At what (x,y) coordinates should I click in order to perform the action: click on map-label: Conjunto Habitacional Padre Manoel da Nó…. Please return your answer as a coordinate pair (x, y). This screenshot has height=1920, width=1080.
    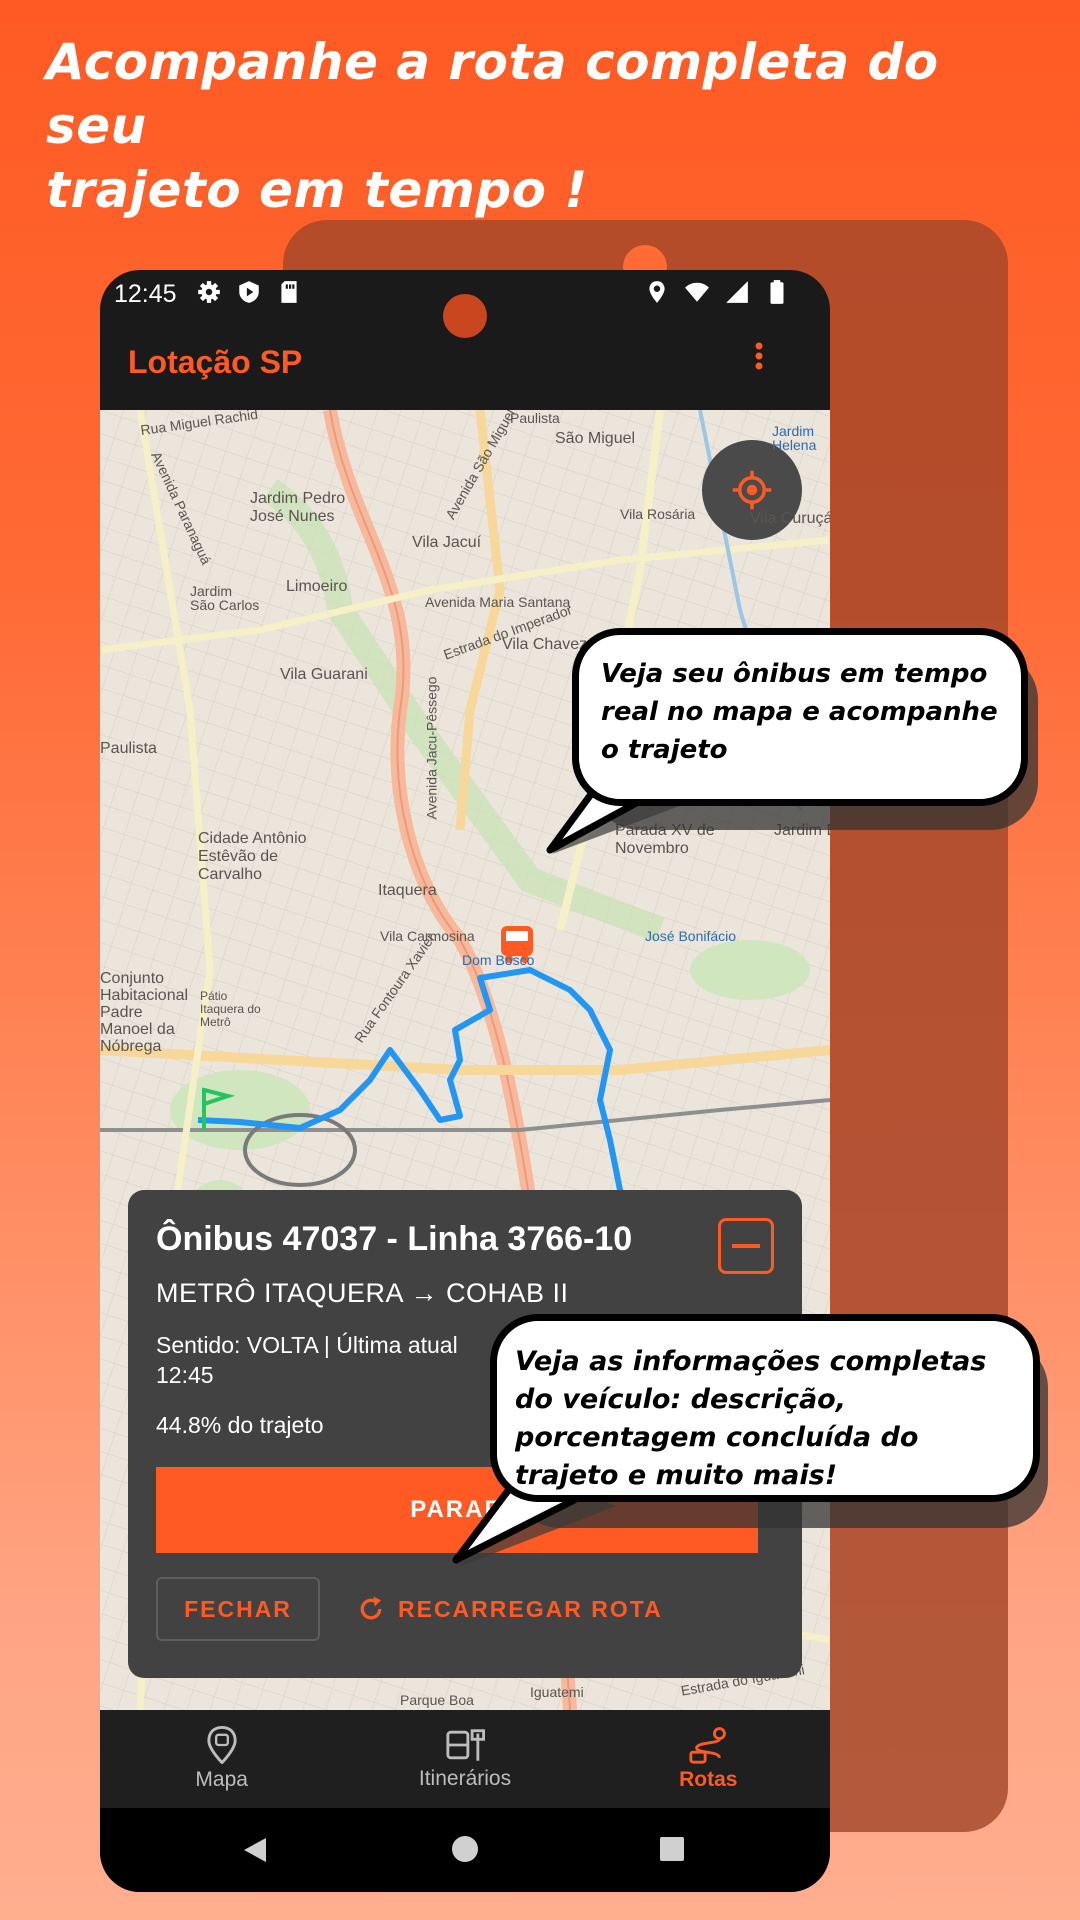
    Looking at the image, I should click on (144, 1012).